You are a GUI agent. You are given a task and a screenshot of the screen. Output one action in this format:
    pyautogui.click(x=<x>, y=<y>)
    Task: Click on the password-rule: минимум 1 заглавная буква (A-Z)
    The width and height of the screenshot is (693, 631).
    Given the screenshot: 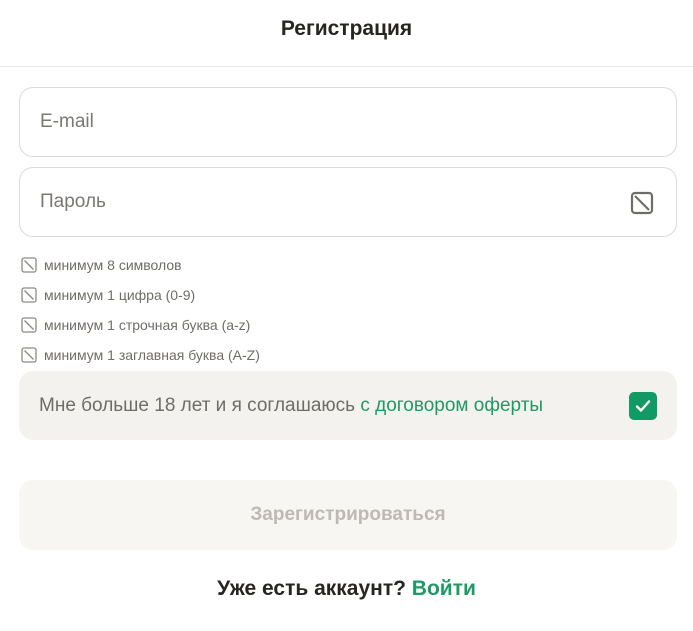 What is the action you would take?
    pyautogui.click(x=140, y=355)
    